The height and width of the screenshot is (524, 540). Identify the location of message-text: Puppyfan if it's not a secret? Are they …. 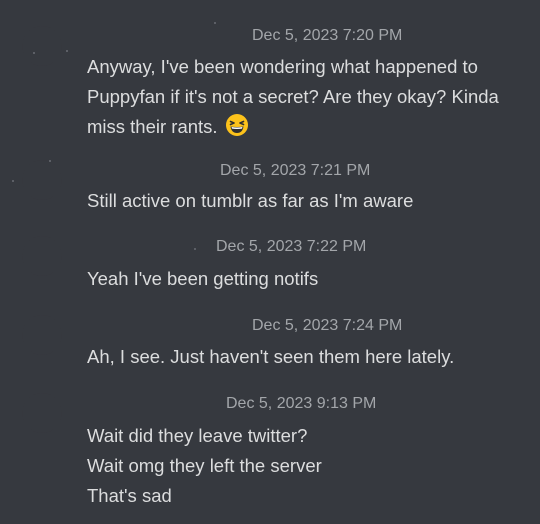
(293, 96).